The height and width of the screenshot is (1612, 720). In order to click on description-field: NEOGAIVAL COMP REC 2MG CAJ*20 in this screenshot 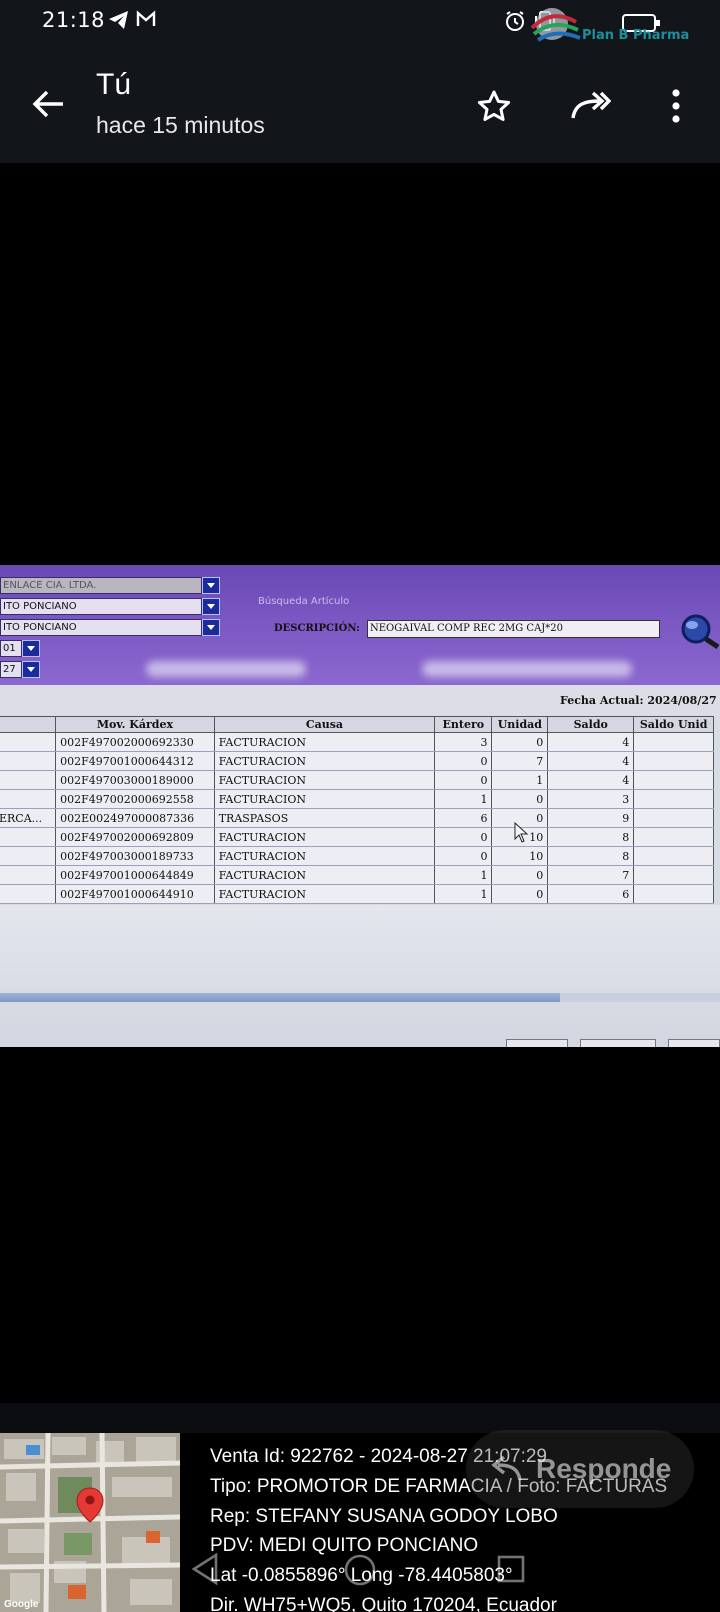, I will do `click(513, 629)`.